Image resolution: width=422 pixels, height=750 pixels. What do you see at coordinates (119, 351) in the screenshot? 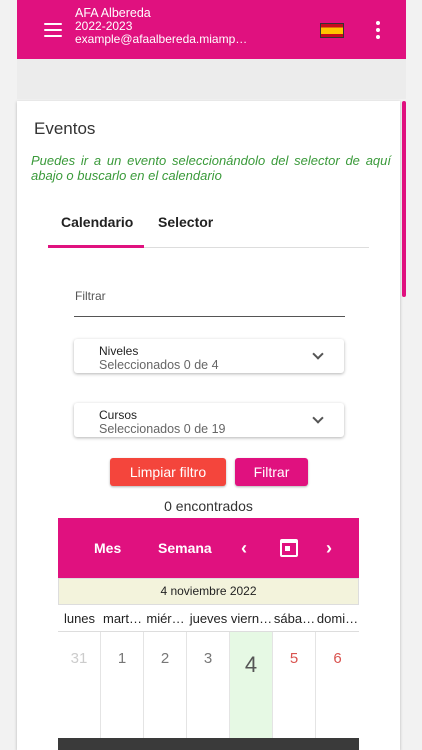
I see `levels-label: Niveles` at bounding box center [119, 351].